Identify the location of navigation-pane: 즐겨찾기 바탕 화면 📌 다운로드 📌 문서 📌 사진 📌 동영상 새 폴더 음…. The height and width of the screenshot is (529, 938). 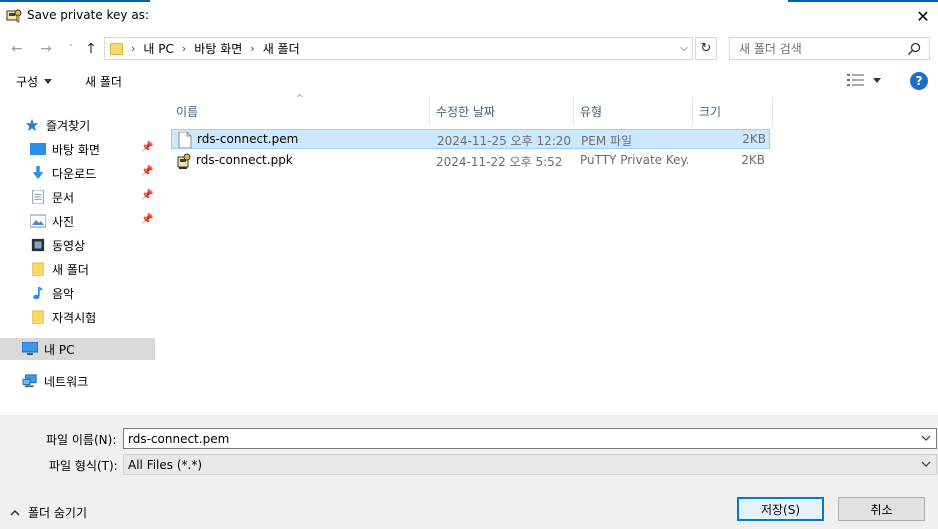
(77, 256).